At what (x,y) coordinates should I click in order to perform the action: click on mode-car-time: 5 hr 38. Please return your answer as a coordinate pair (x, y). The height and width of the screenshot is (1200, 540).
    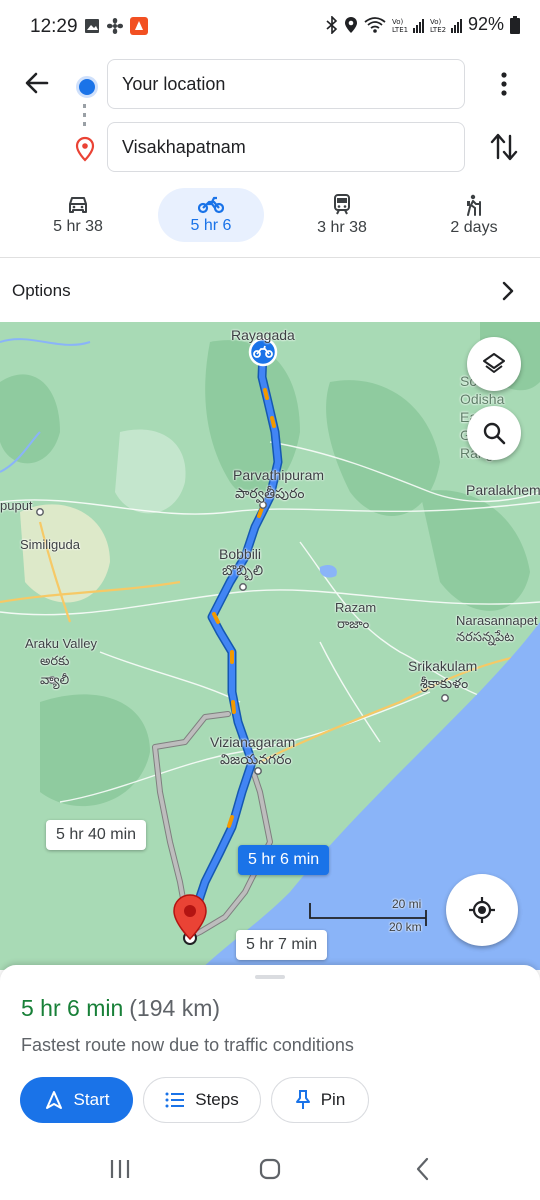
    Looking at the image, I should click on (78, 226).